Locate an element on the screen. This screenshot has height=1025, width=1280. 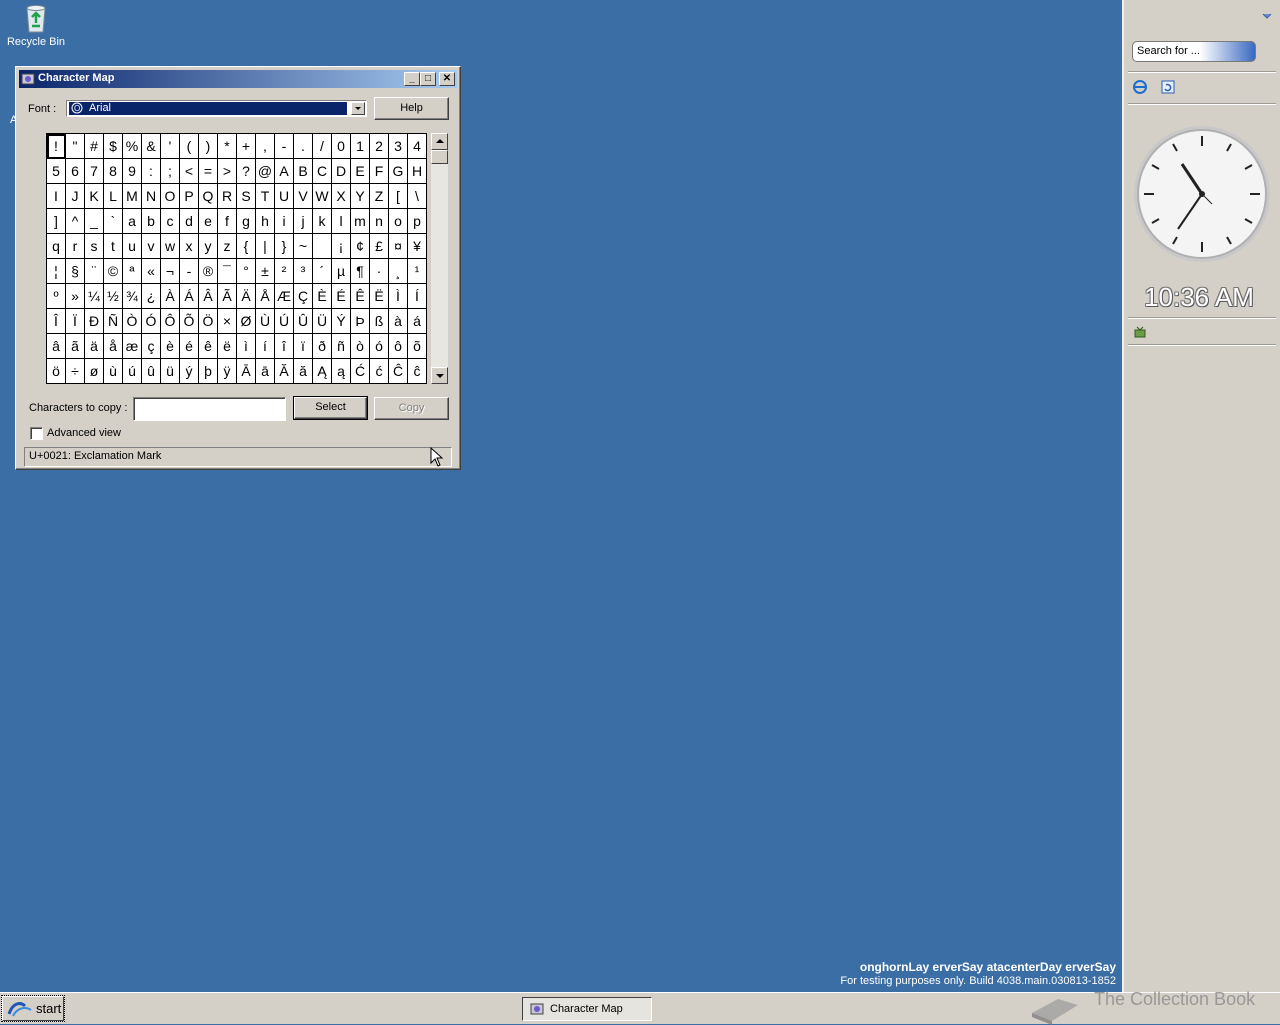
character-cell: · is located at coordinates (379, 271).